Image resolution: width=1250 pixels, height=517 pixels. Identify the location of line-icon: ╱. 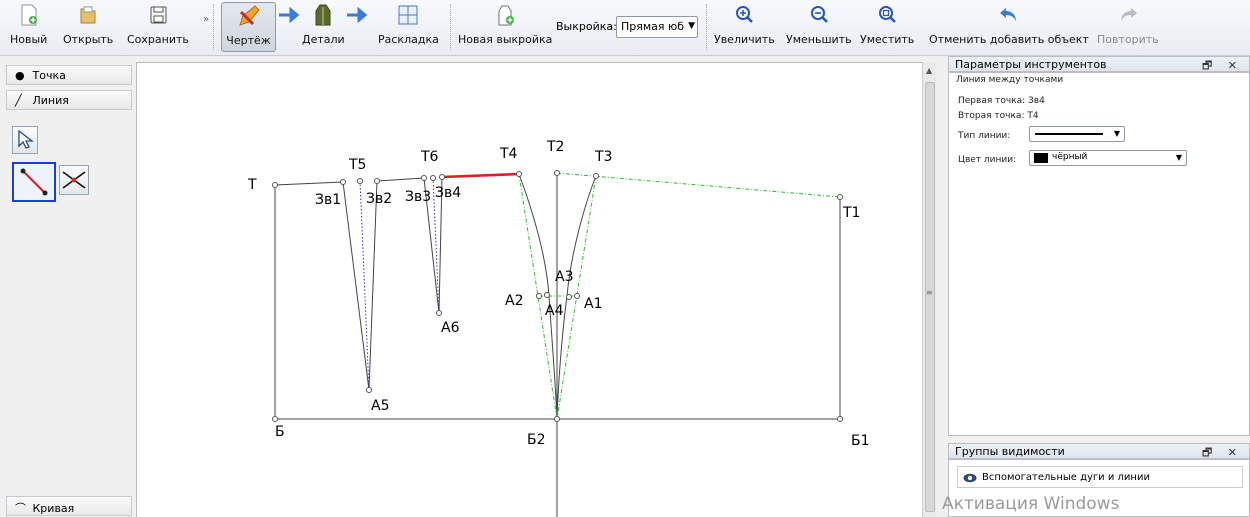
(18, 100).